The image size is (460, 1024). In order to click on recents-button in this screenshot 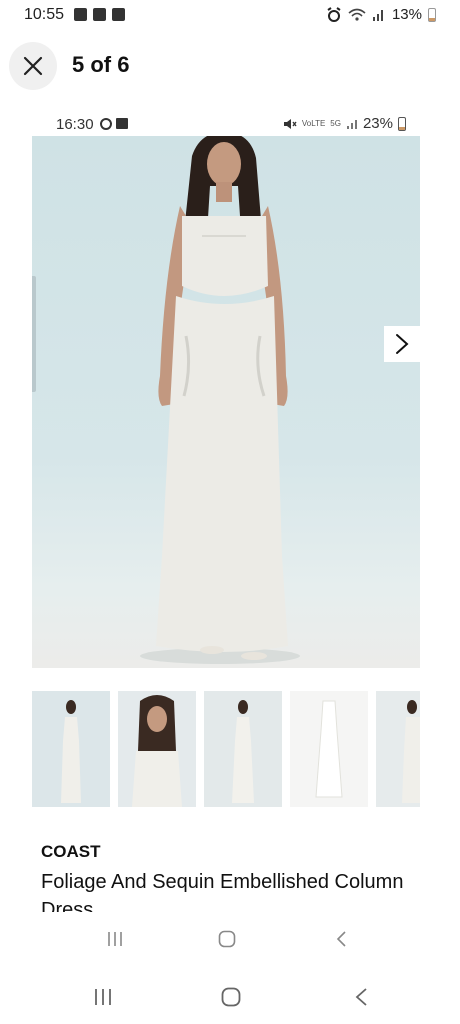, I will do `click(103, 997)`.